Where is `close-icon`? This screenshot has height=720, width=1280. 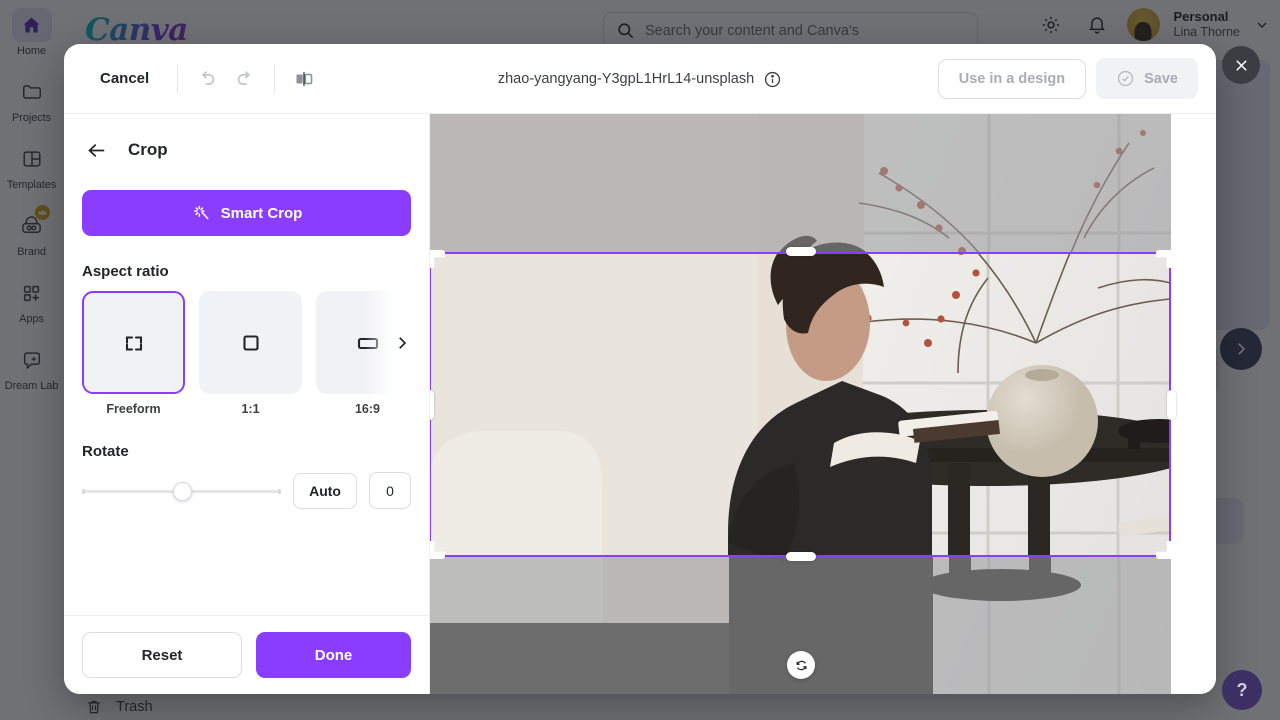
close-icon is located at coordinates (1241, 65).